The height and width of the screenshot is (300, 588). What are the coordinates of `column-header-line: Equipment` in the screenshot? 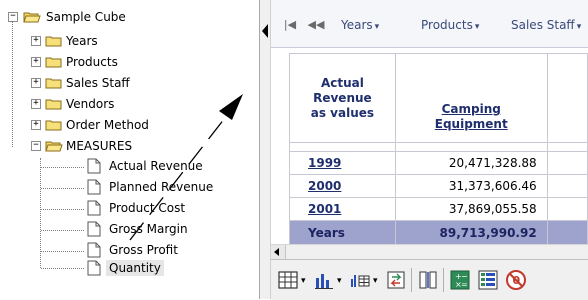 It's located at (471, 124).